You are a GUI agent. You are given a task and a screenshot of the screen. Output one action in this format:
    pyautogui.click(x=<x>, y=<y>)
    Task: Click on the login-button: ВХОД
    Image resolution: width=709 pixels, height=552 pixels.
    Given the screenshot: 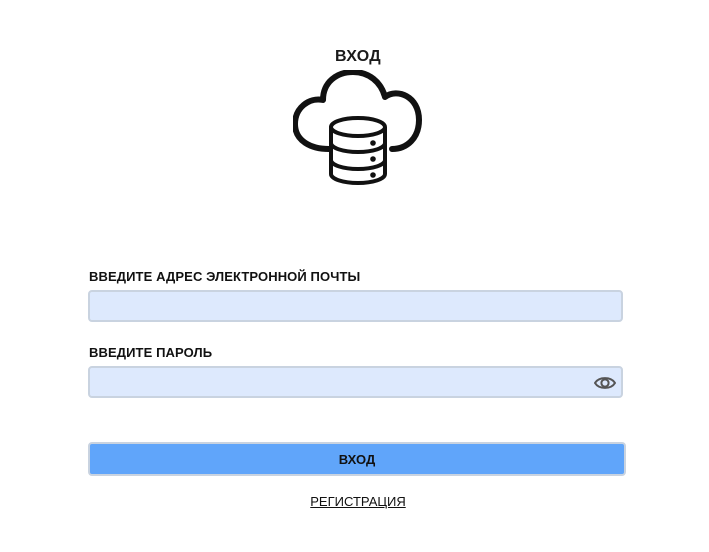 What is the action you would take?
    pyautogui.click(x=357, y=459)
    